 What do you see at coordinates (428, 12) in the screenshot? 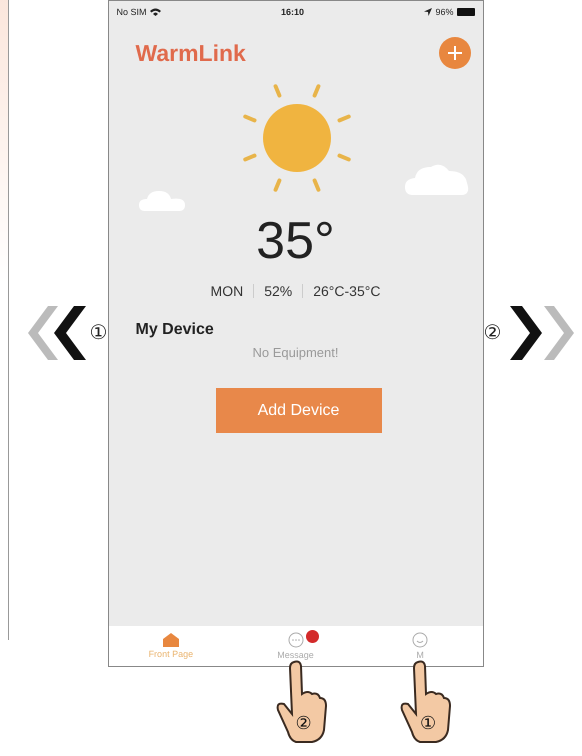
I see `location-icon` at bounding box center [428, 12].